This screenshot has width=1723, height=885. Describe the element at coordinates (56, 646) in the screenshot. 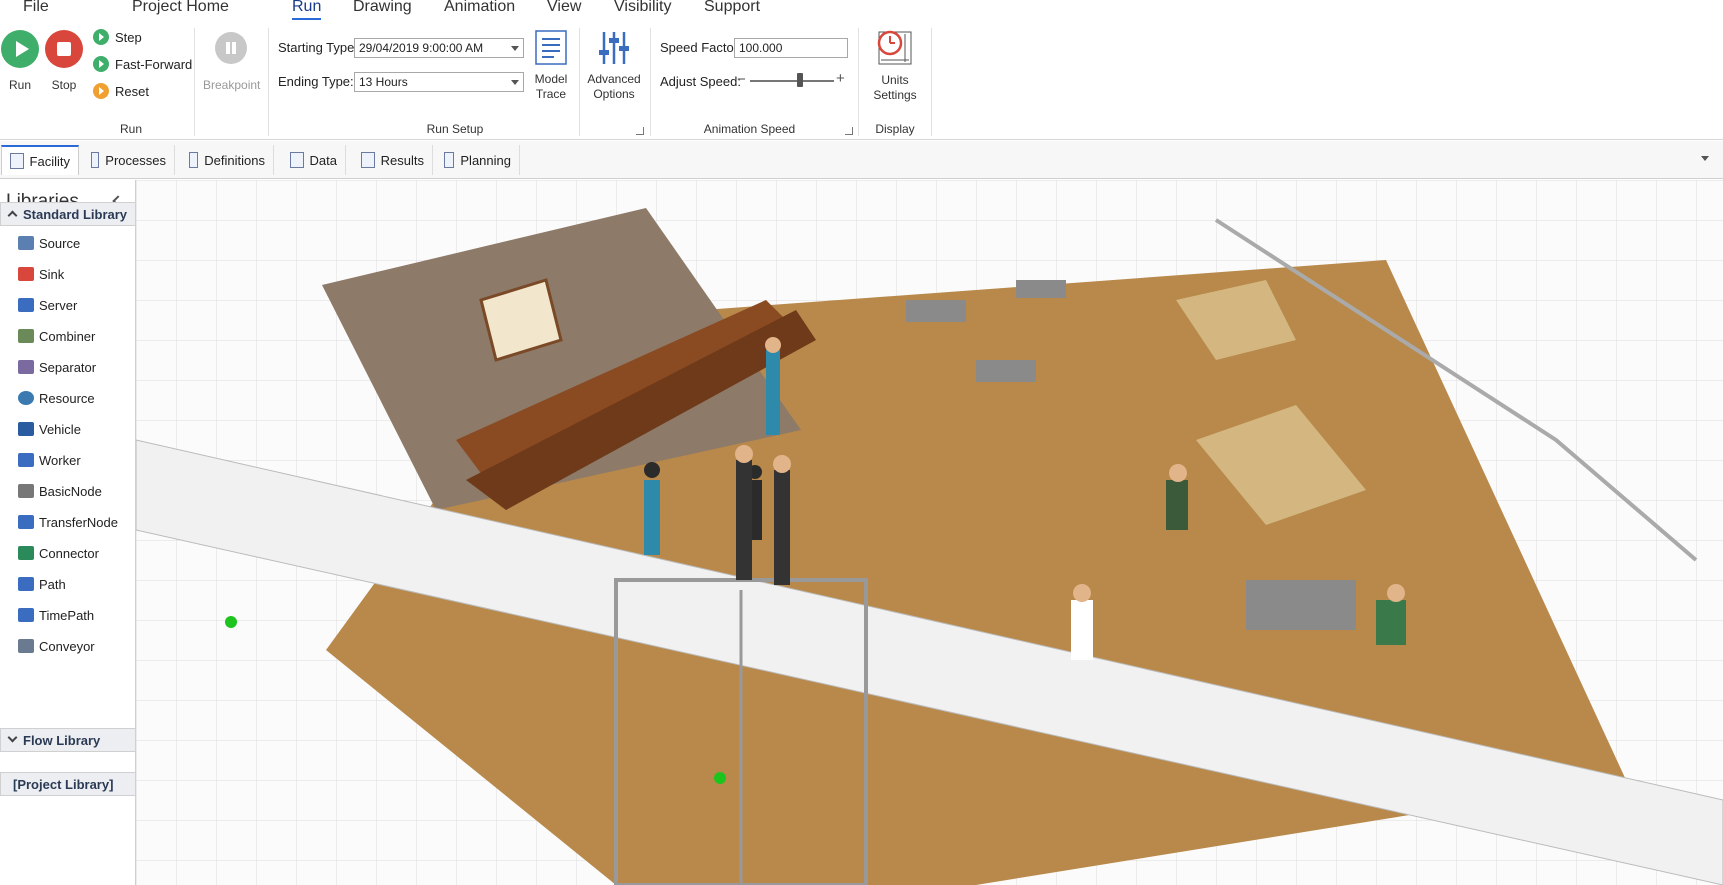

I see `library-item-conveyor: Conveyor` at that location.